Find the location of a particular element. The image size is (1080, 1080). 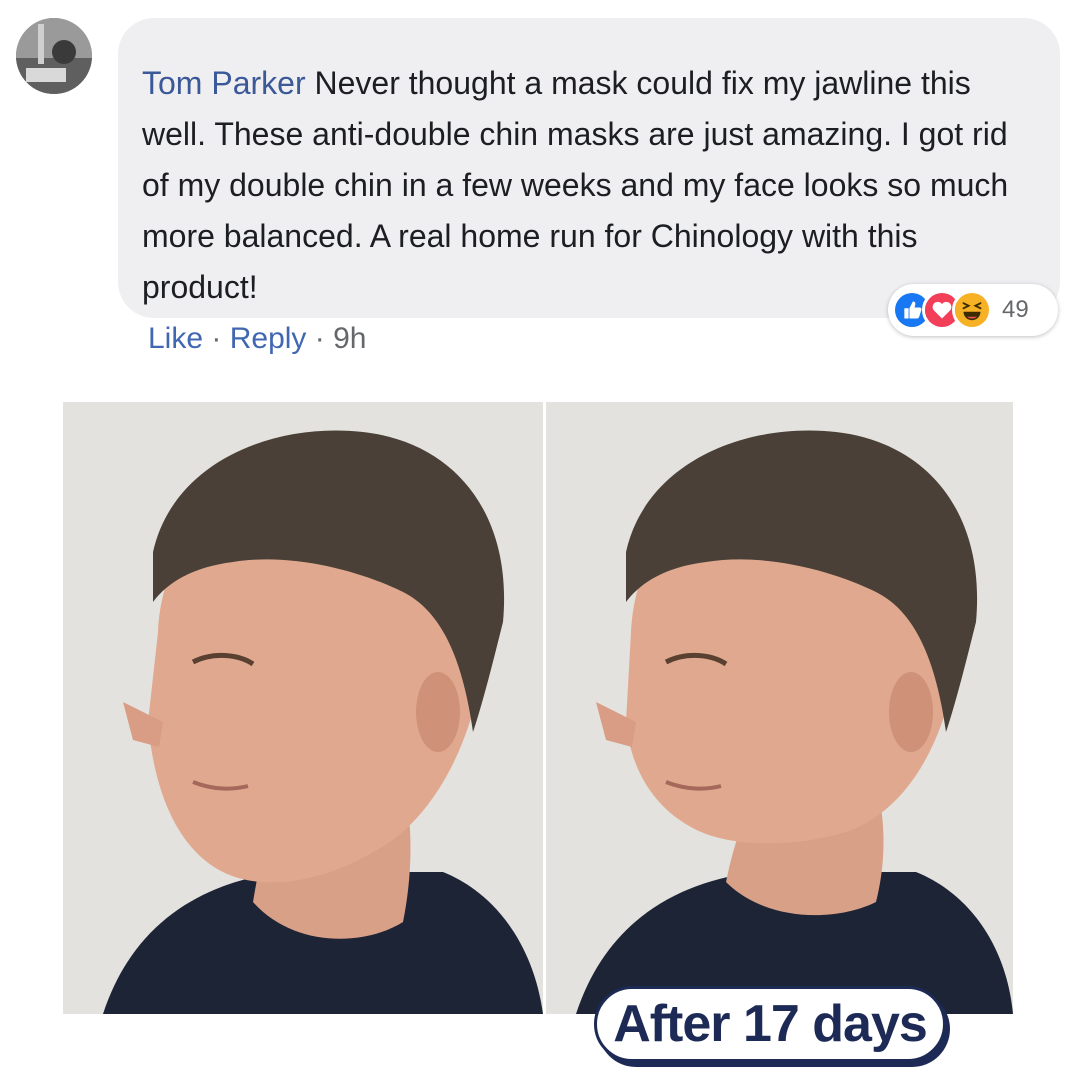

after-label-badge: After 17 days is located at coordinates (770, 1024).